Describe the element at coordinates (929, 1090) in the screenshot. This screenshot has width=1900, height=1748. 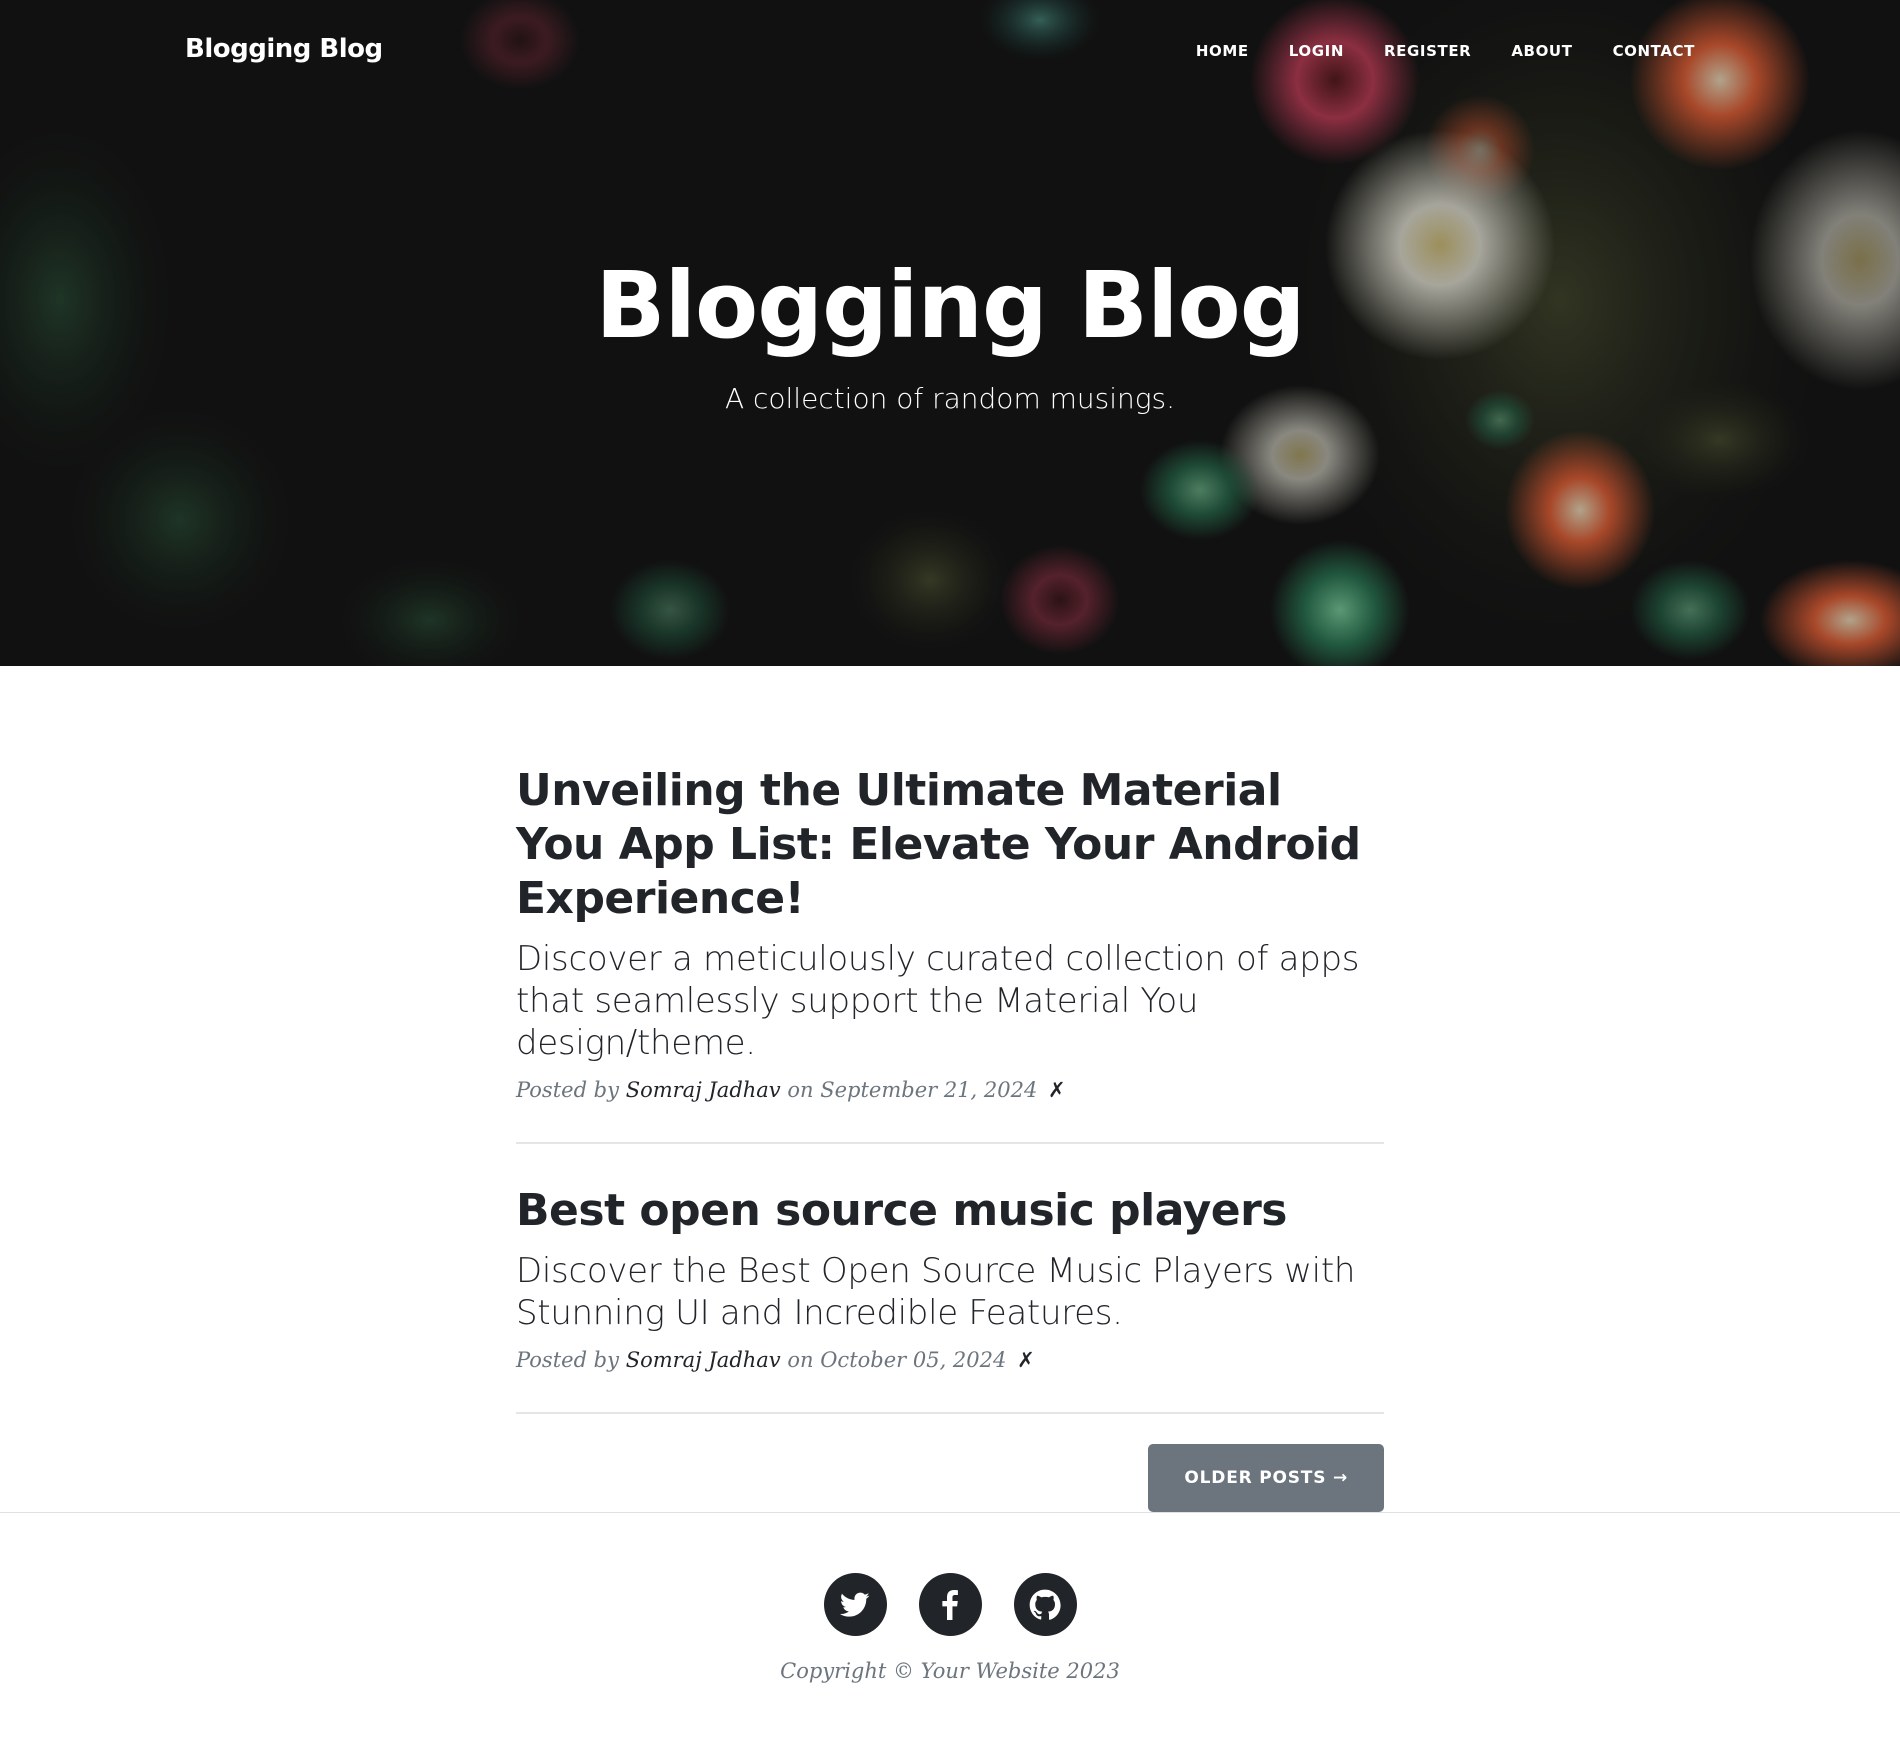
I see `post-date: September 21, 2024` at that location.